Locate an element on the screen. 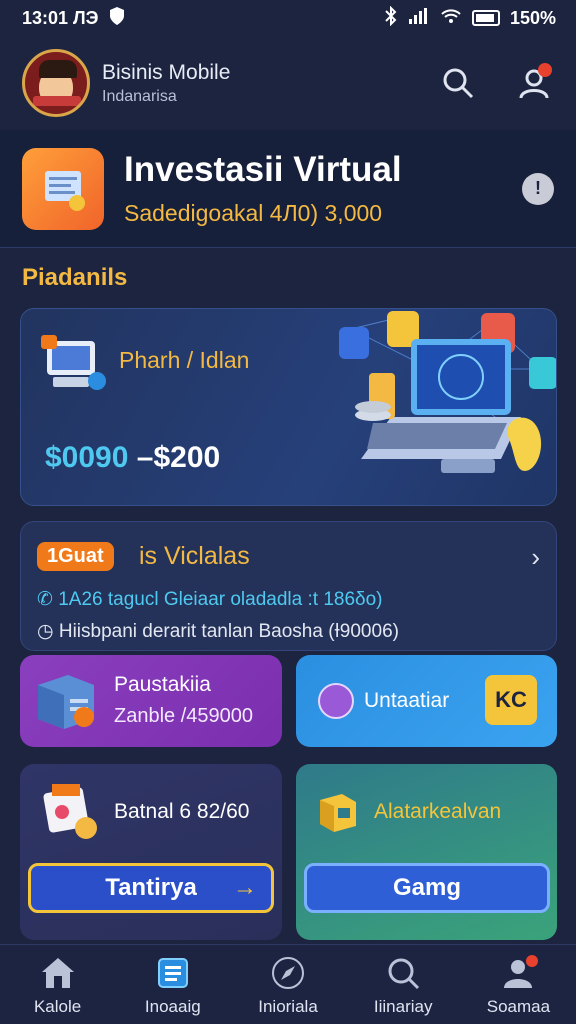 Image resolution: width=576 pixels, height=1024 pixels. nav-item-profile: Soamaa is located at coordinates (518, 984).